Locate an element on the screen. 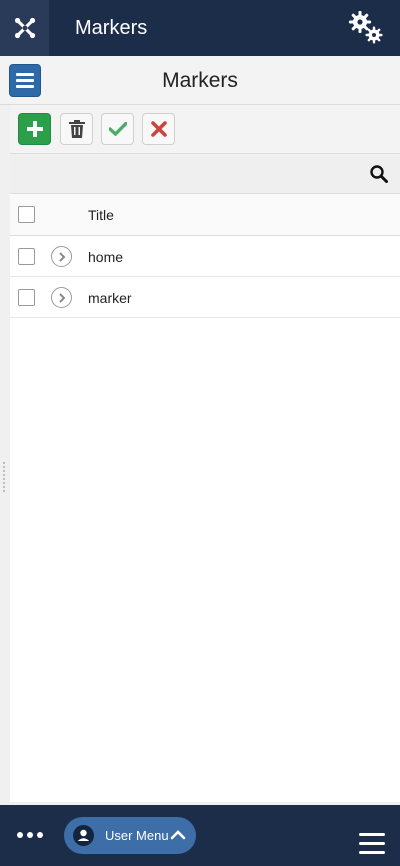 The width and height of the screenshot is (400, 866). unpublish-button is located at coordinates (158, 129).